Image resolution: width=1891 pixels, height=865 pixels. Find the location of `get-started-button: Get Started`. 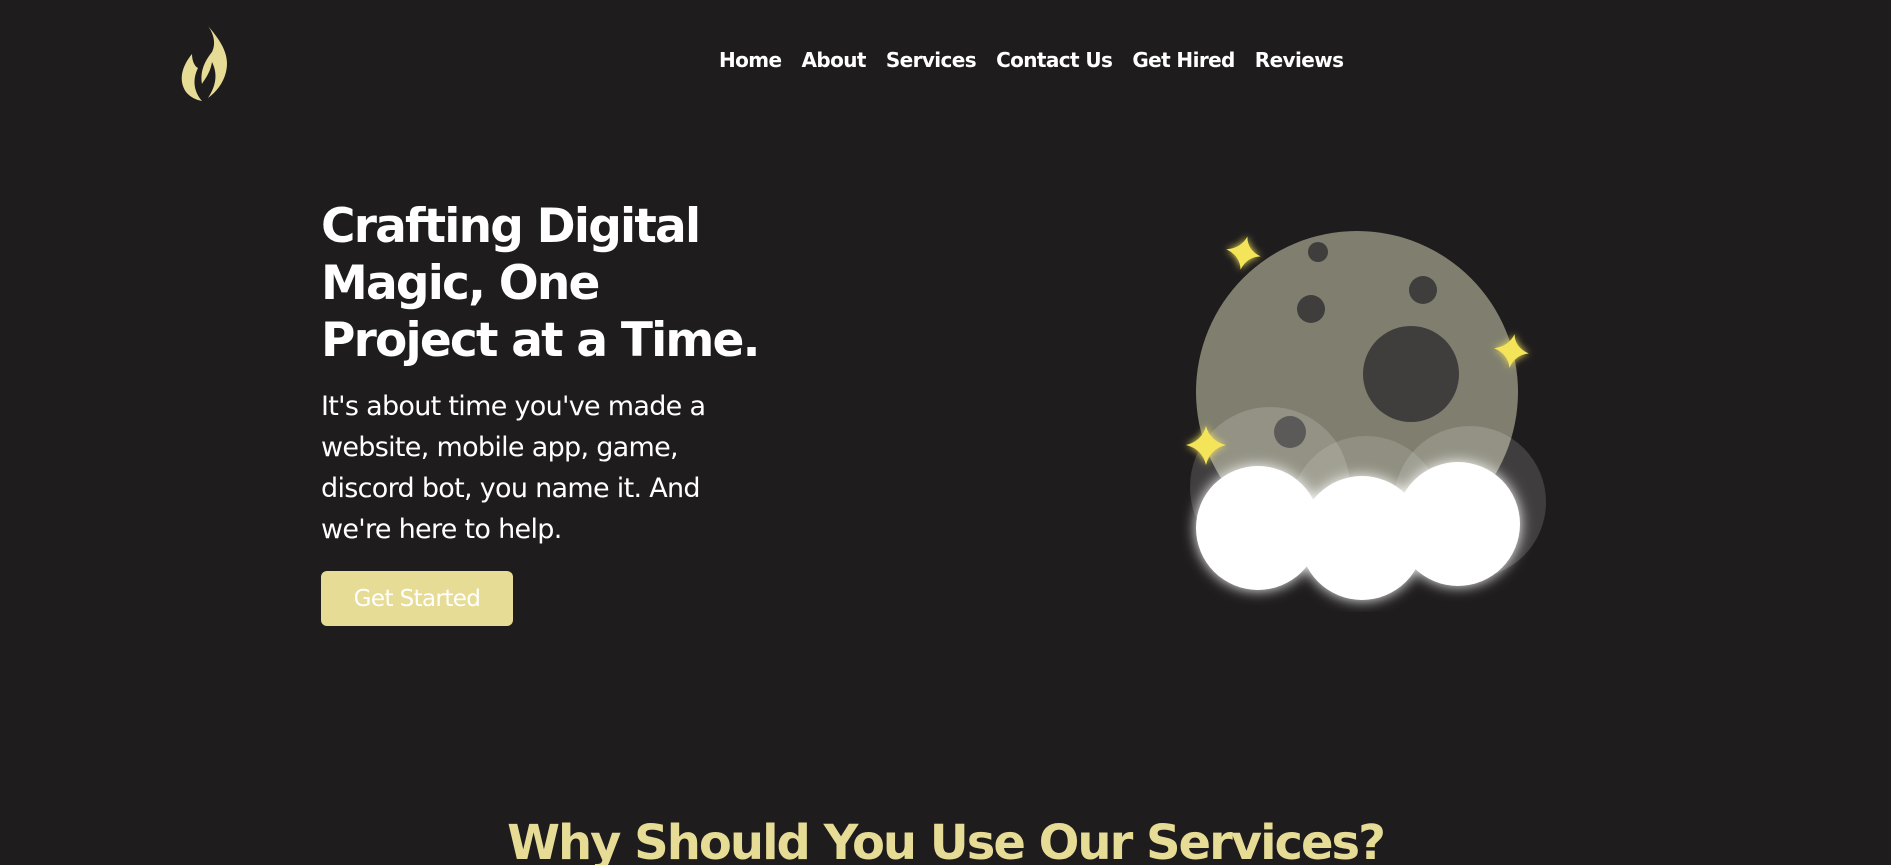

get-started-button: Get Started is located at coordinates (417, 598).